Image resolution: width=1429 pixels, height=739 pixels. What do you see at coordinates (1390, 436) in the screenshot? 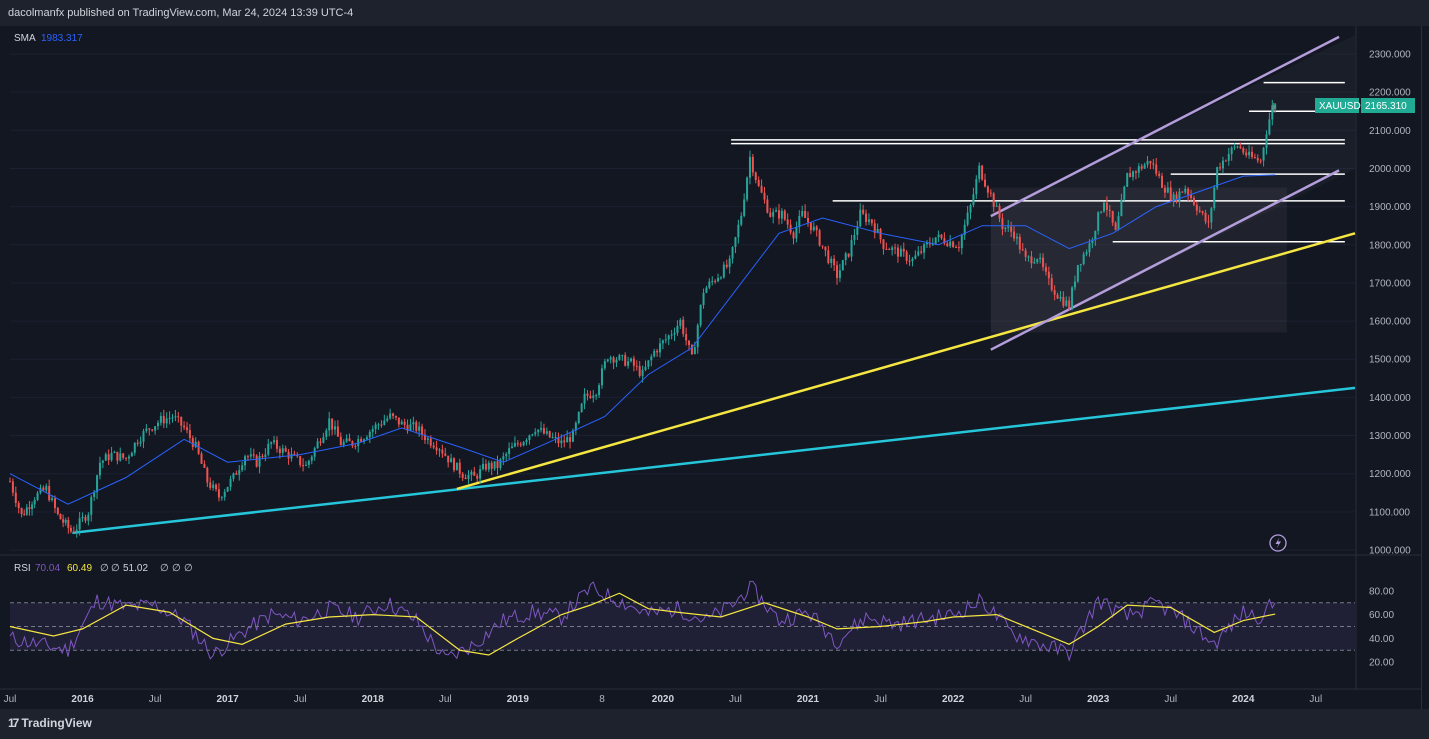
I see `price-tick-label: 1300.000` at bounding box center [1390, 436].